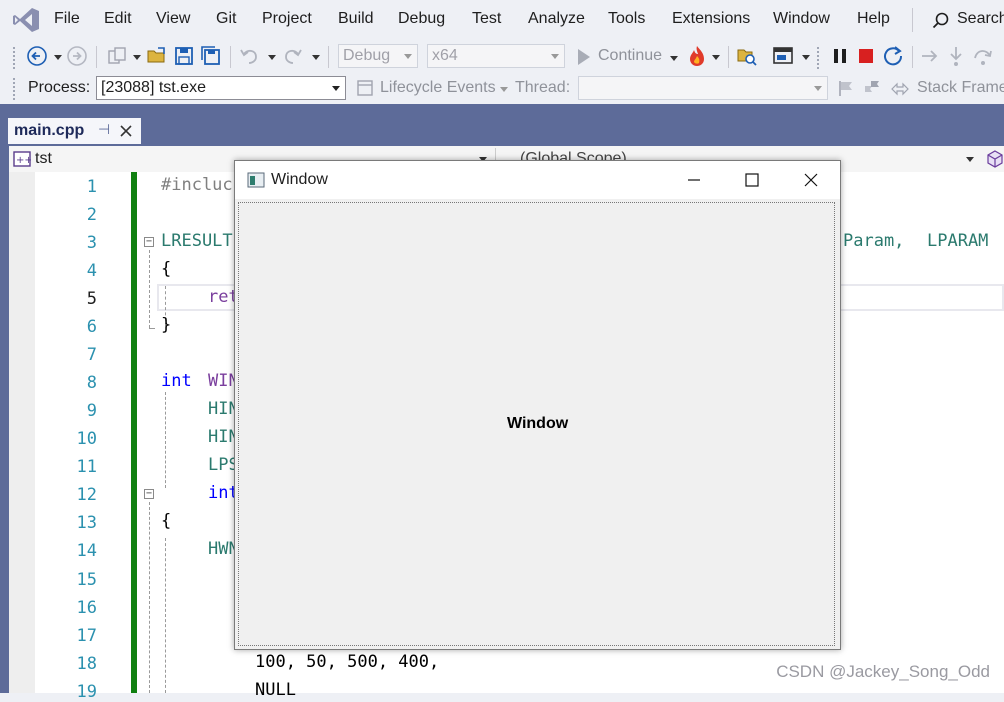 This screenshot has width=1004, height=702. What do you see at coordinates (287, 19) in the screenshot?
I see `menu-project: Project` at bounding box center [287, 19].